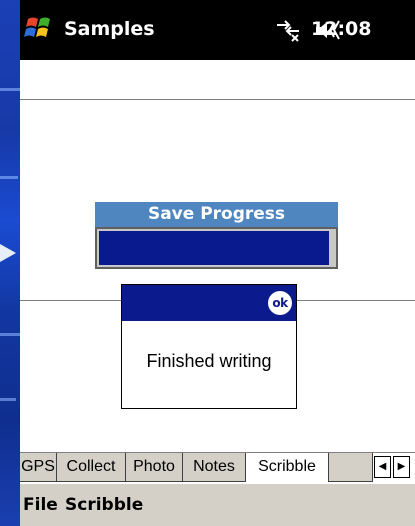 The height and width of the screenshot is (526, 415). Describe the element at coordinates (280, 303) in the screenshot. I see `ok-button: ok` at that location.